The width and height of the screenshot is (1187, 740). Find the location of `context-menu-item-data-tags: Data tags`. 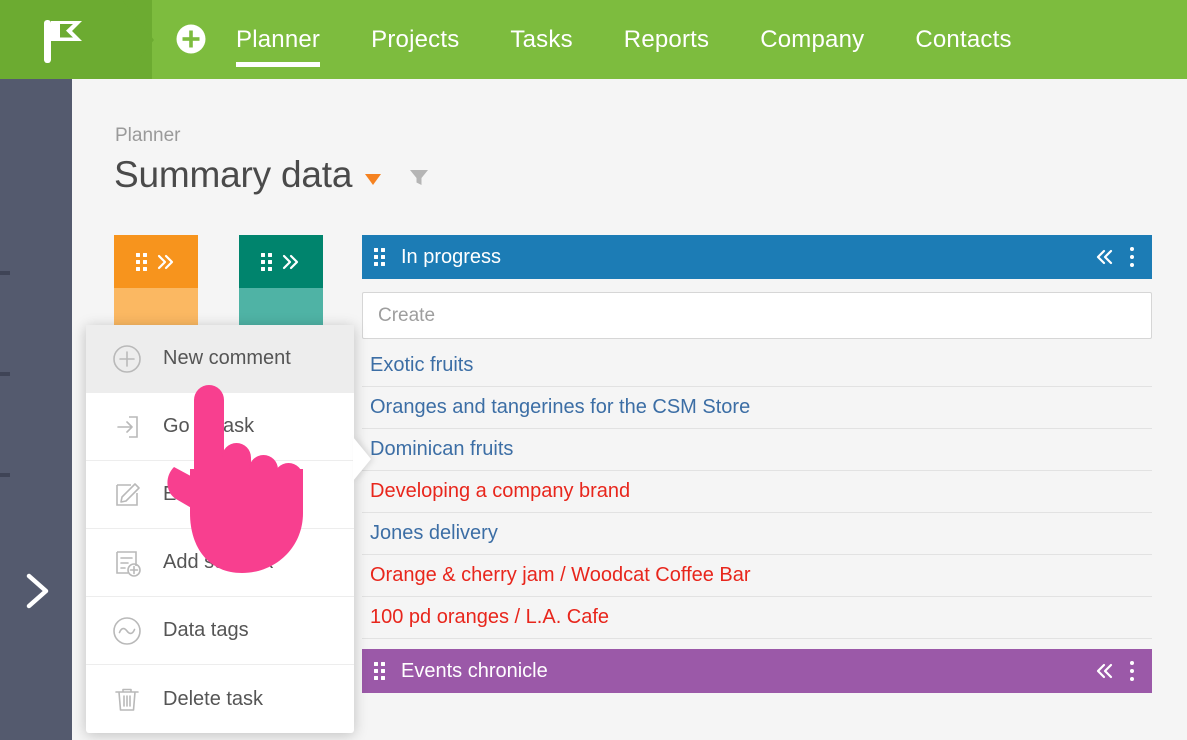

context-menu-item-data-tags: Data tags is located at coordinates (220, 631).